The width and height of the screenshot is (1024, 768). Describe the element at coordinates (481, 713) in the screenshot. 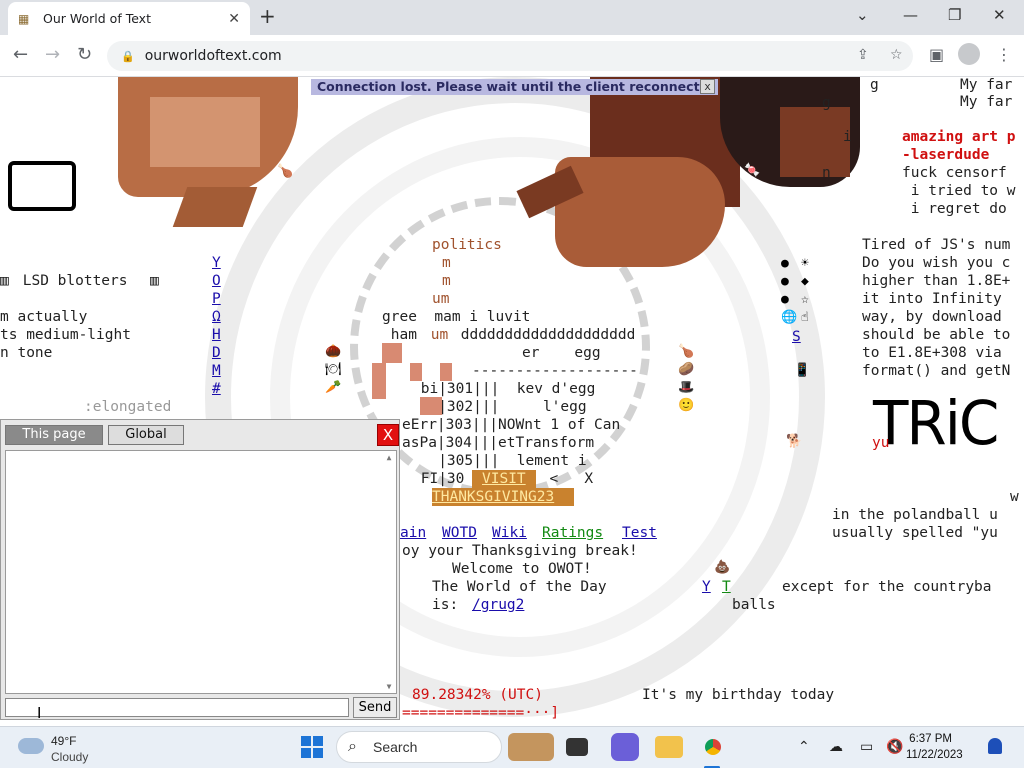

I see `text-cell: ==============···]` at that location.